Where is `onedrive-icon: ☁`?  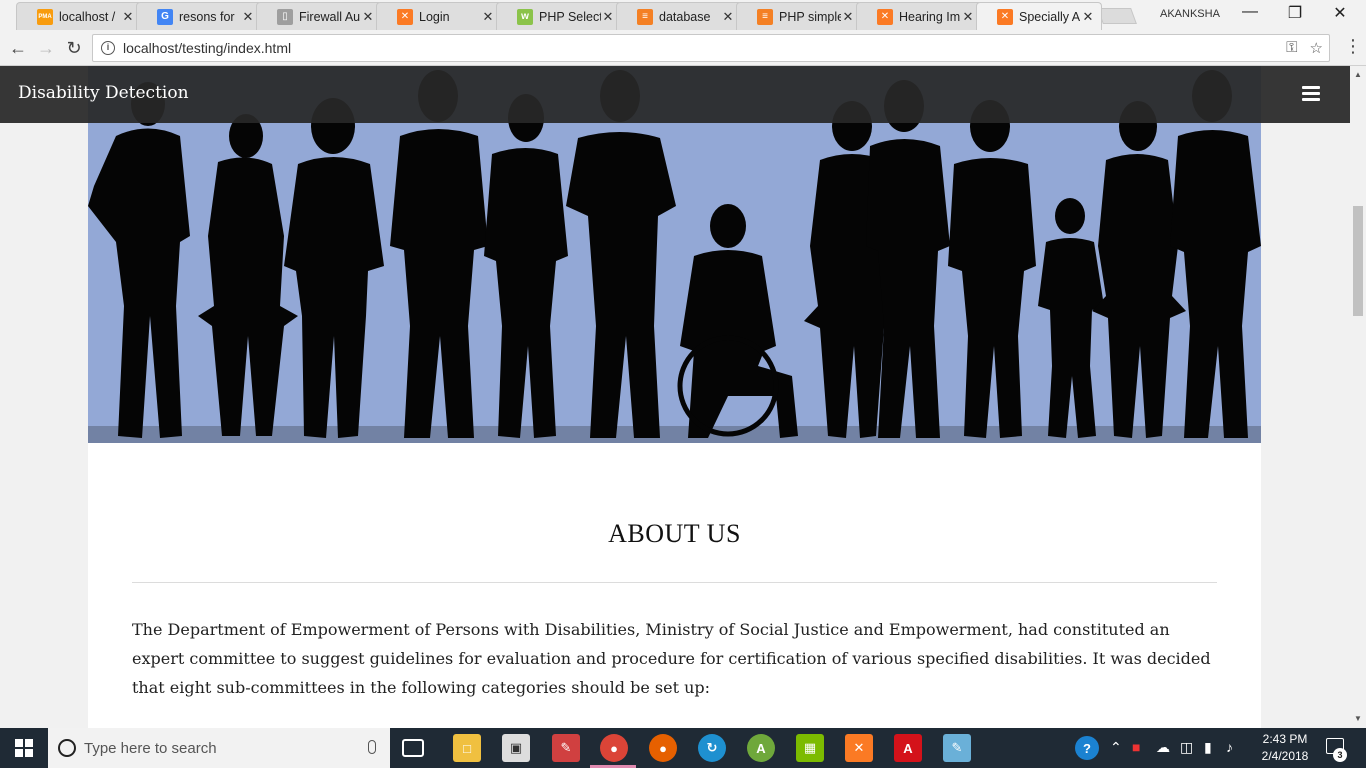 onedrive-icon: ☁ is located at coordinates (1163, 747).